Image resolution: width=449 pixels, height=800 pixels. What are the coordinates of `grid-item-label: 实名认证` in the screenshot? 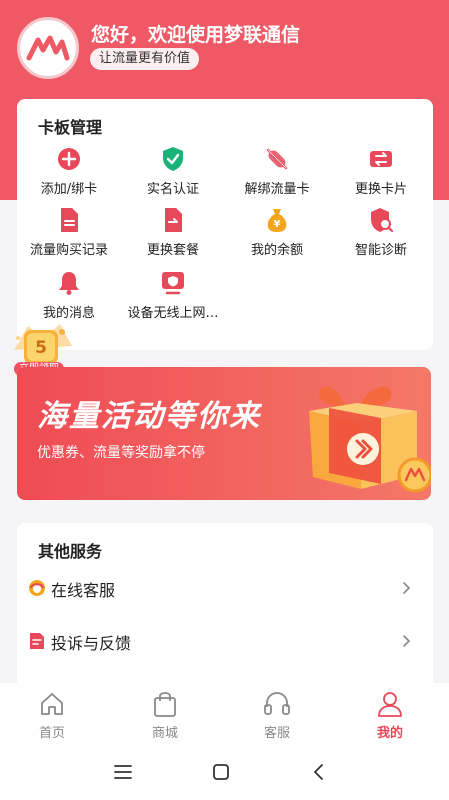 It's located at (172, 189).